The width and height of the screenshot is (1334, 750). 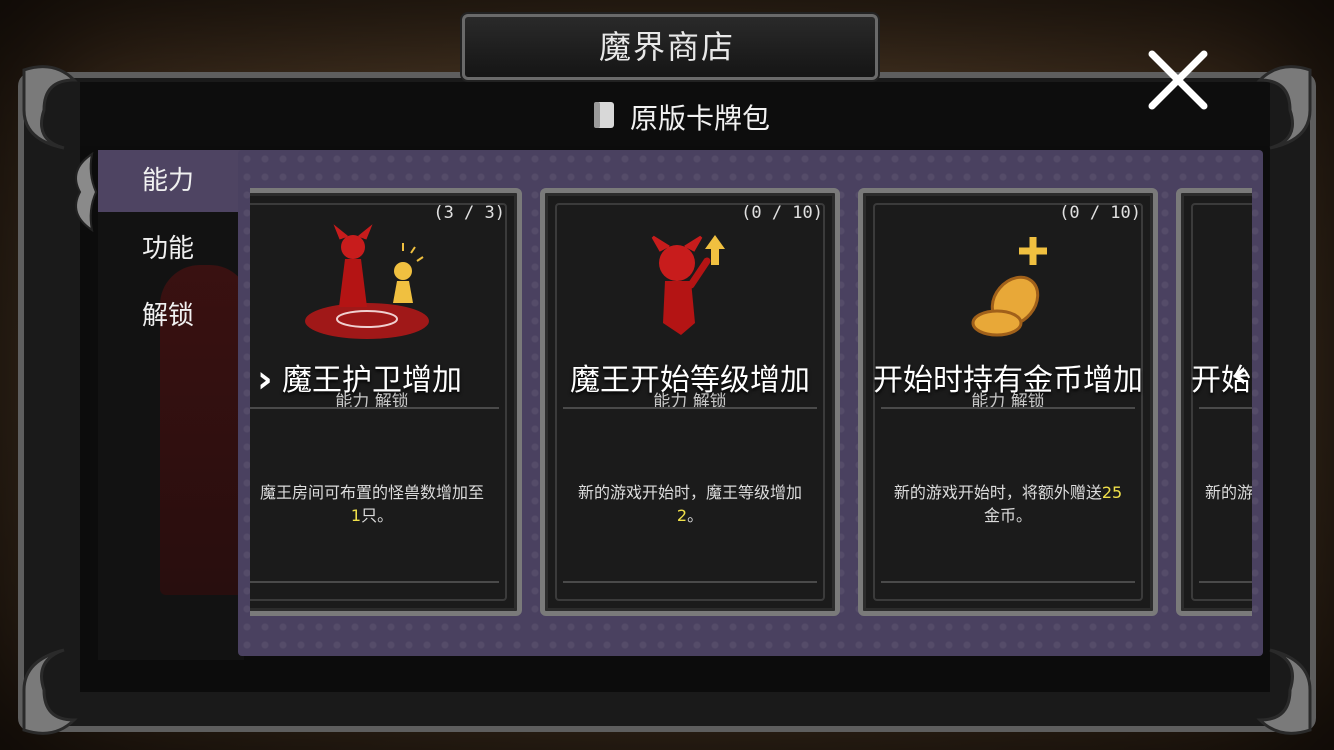 I want to click on scroll-left-arrow-icon: ›, so click(x=265, y=379).